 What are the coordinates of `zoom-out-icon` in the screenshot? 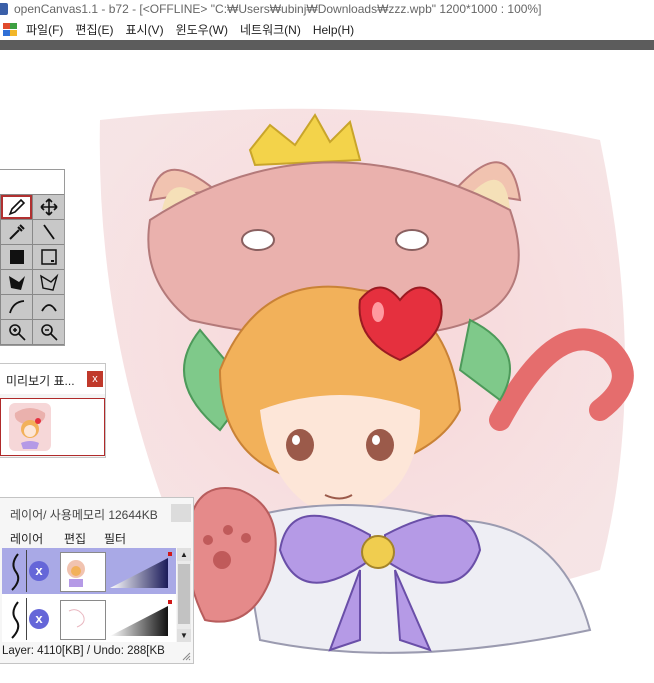 It's located at (49, 332).